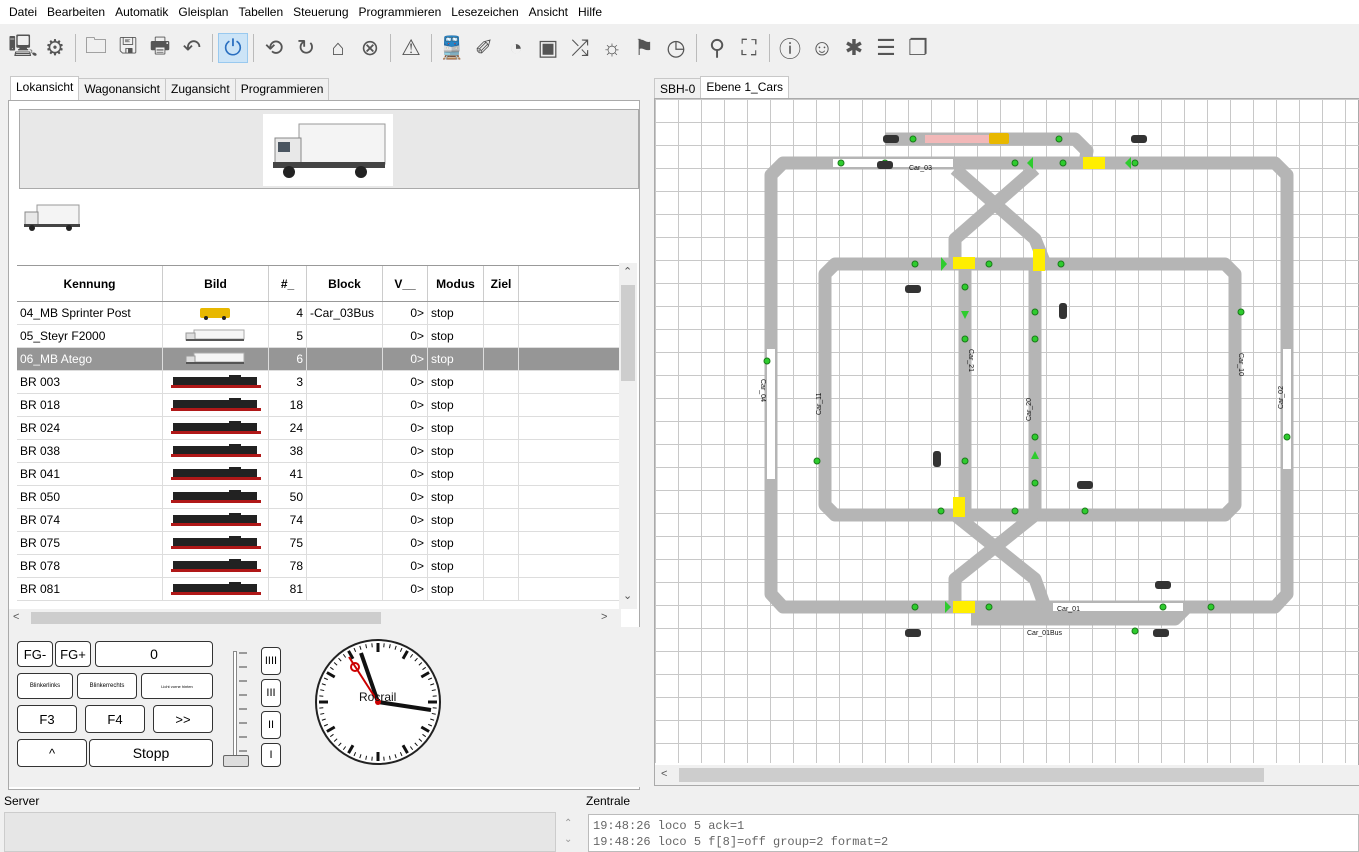 The height and width of the screenshot is (852, 1359). I want to click on log-scroll-arrows: ⌃ ⌄, so click(568, 832).